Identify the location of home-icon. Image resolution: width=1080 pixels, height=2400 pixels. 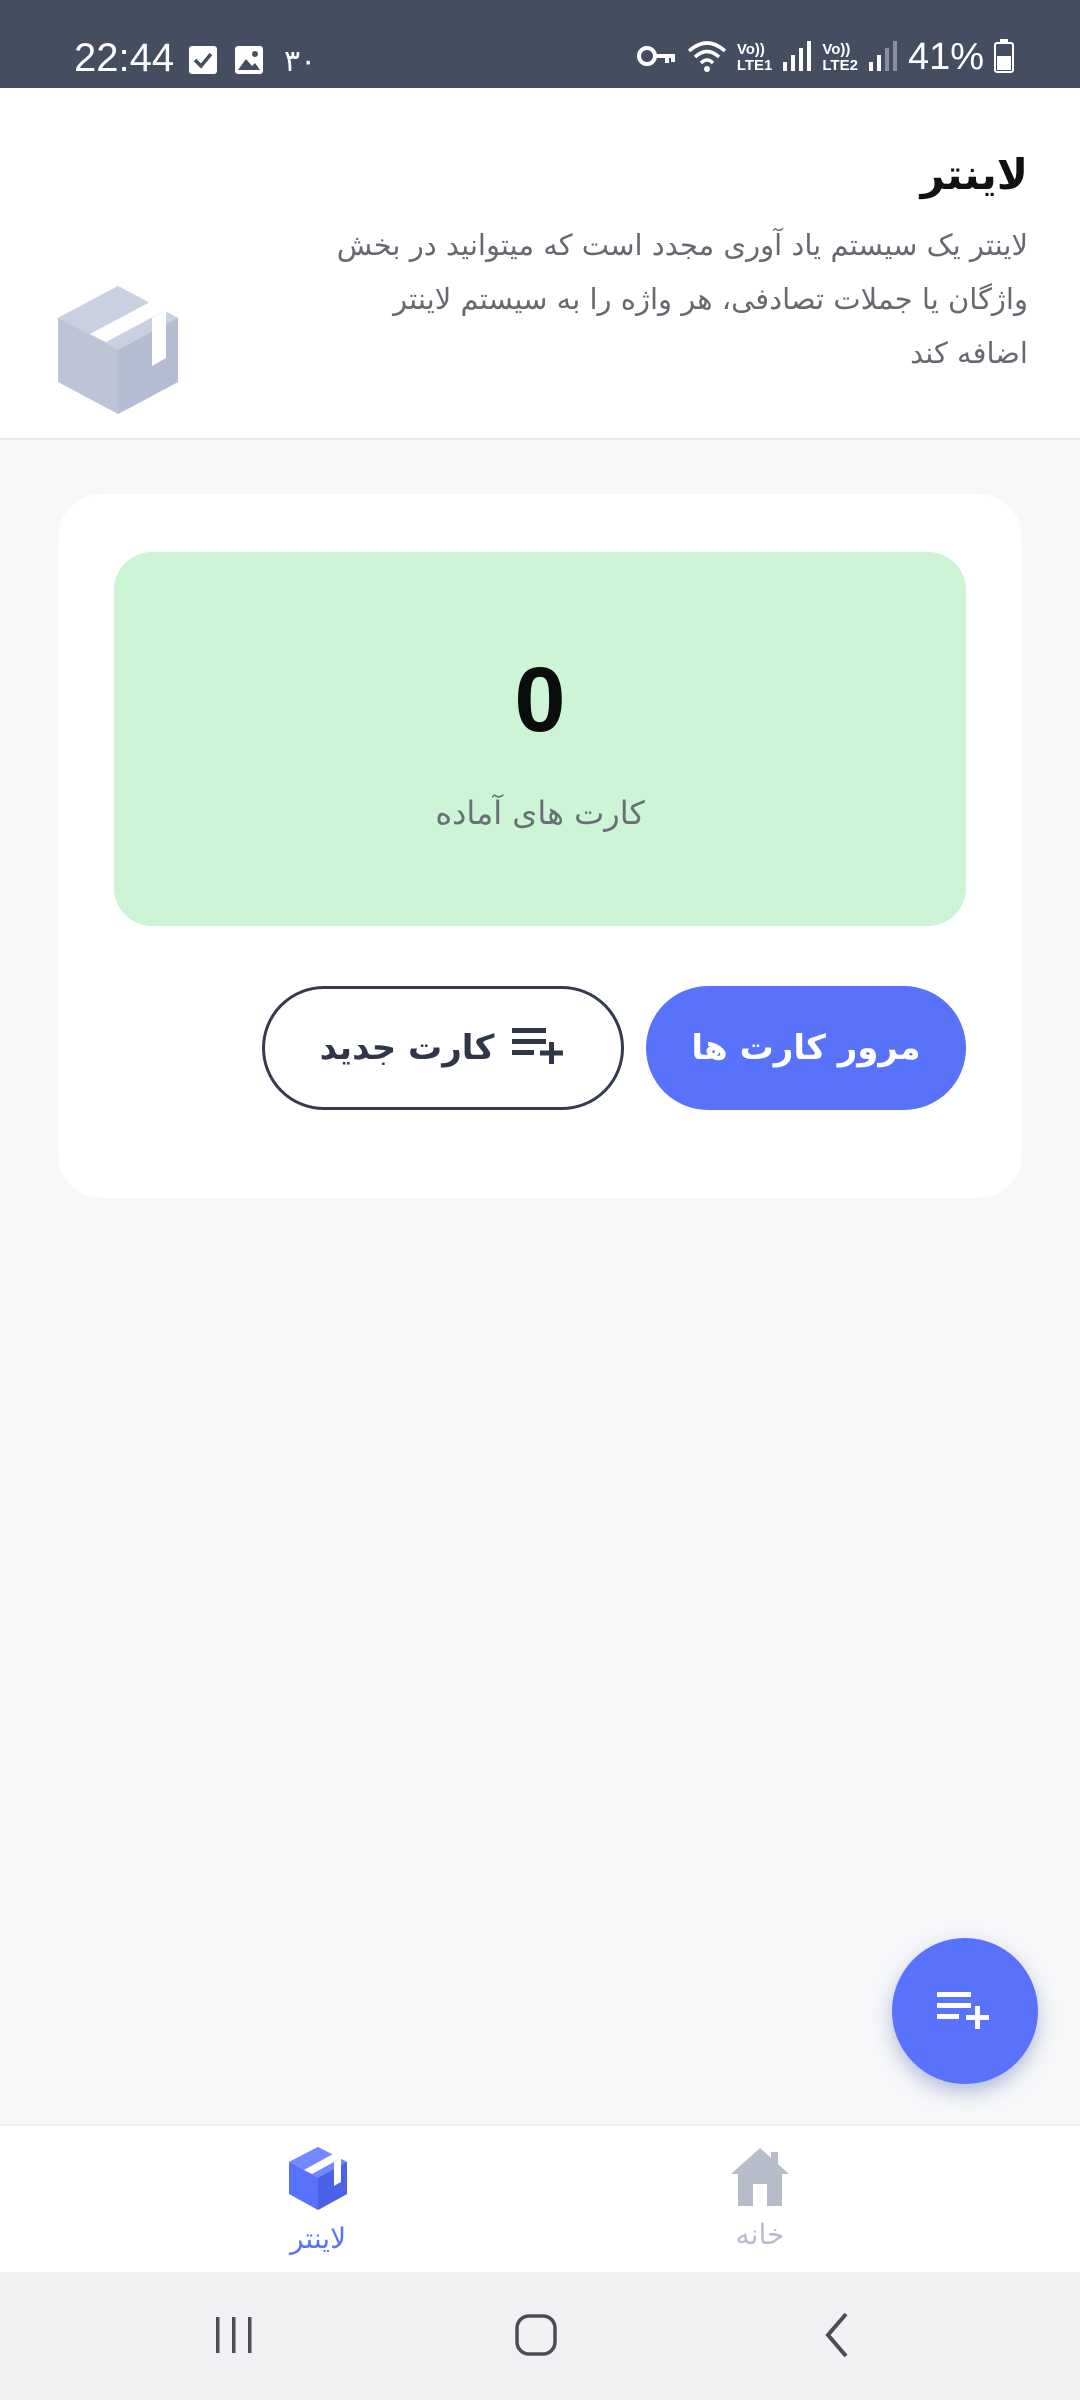
(760, 2179).